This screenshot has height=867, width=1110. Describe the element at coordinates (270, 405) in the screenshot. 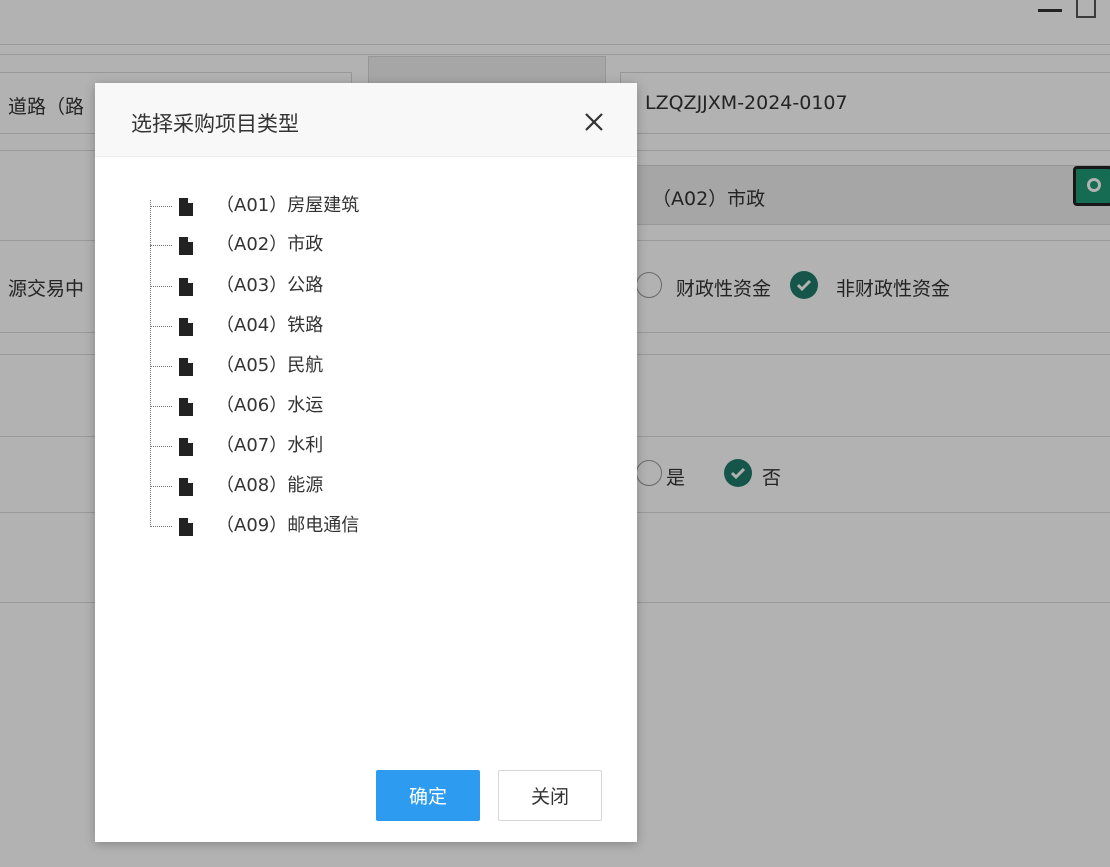

I see `tree-item-label: （A06）水运` at that location.